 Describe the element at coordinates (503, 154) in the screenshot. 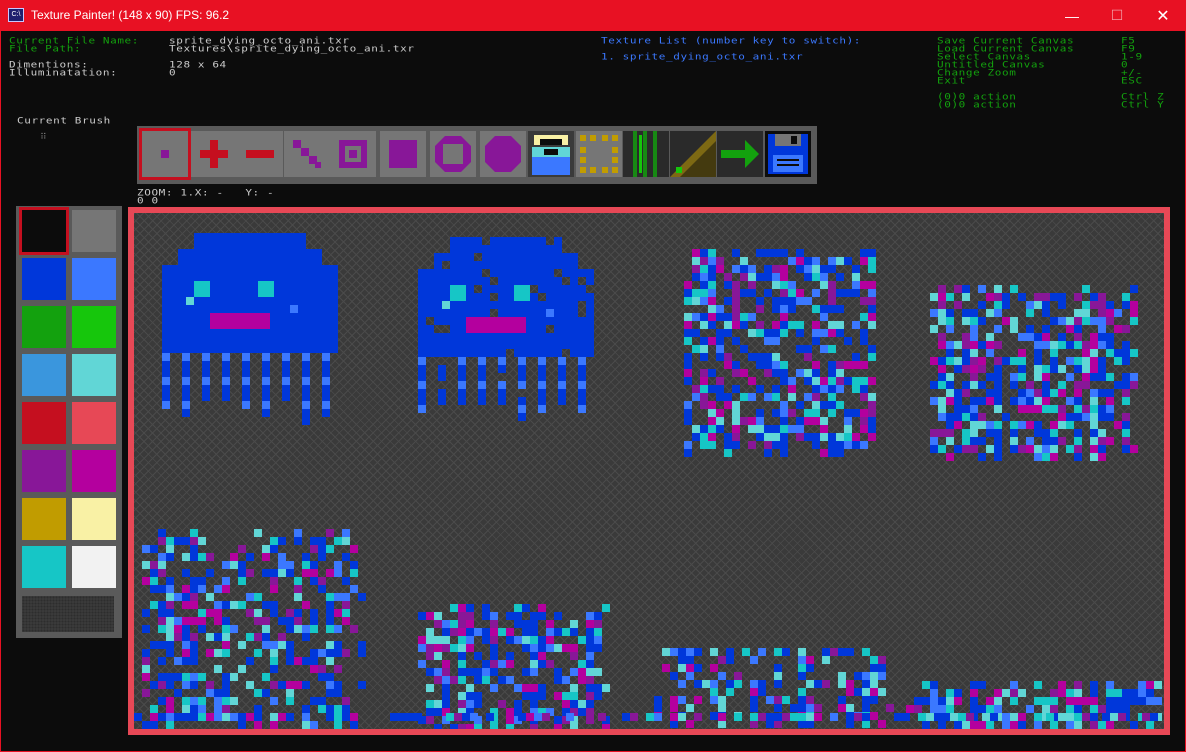

I see `filled-octagon-tool` at that location.